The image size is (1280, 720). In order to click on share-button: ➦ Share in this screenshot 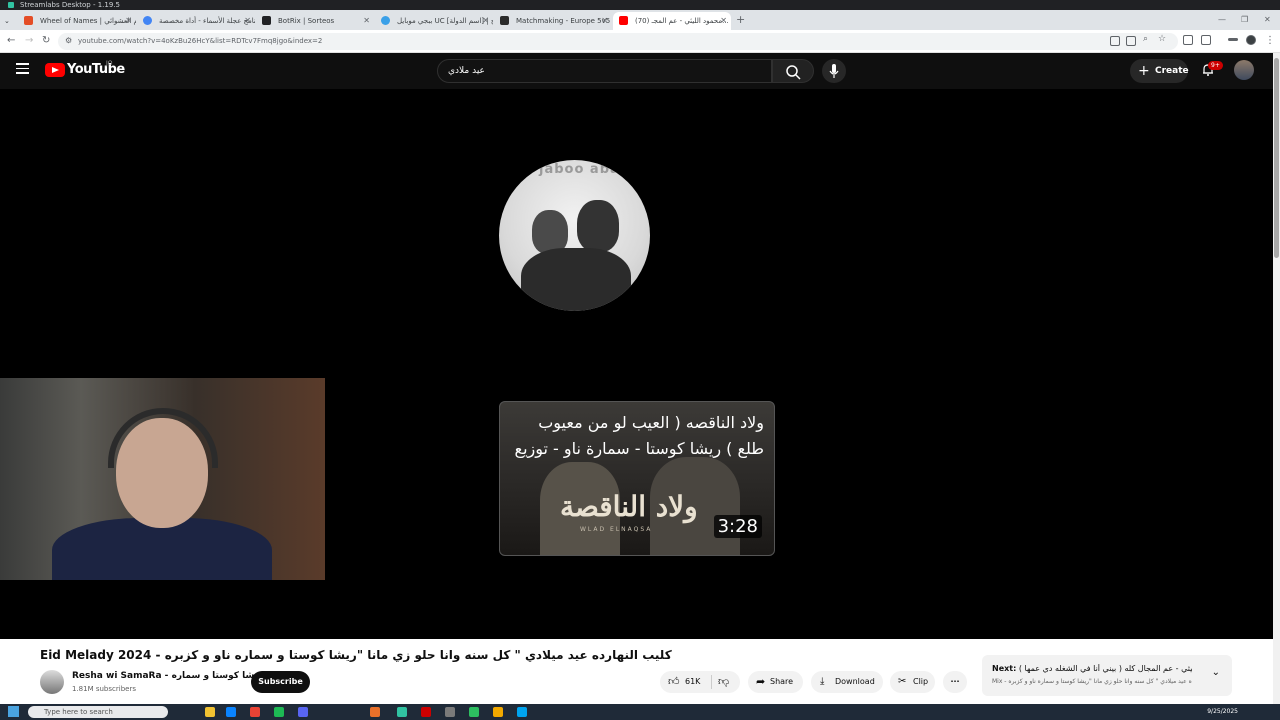, I will do `click(775, 682)`.